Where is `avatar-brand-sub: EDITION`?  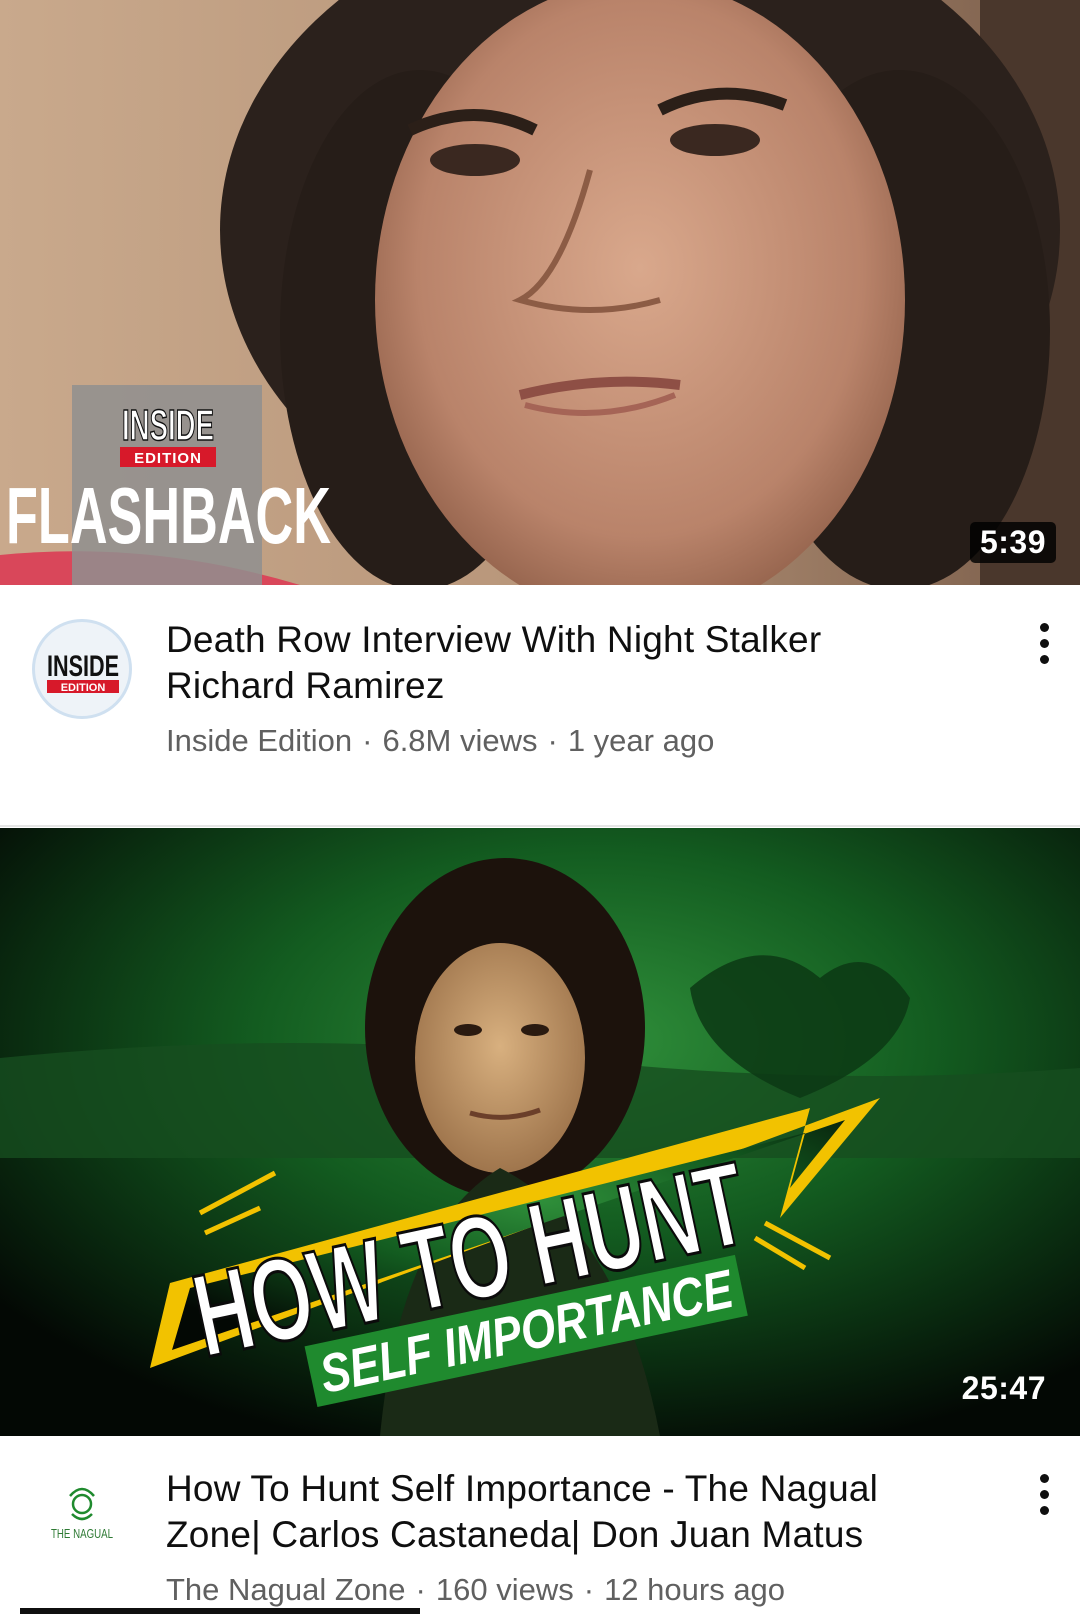 avatar-brand-sub: EDITION is located at coordinates (83, 688).